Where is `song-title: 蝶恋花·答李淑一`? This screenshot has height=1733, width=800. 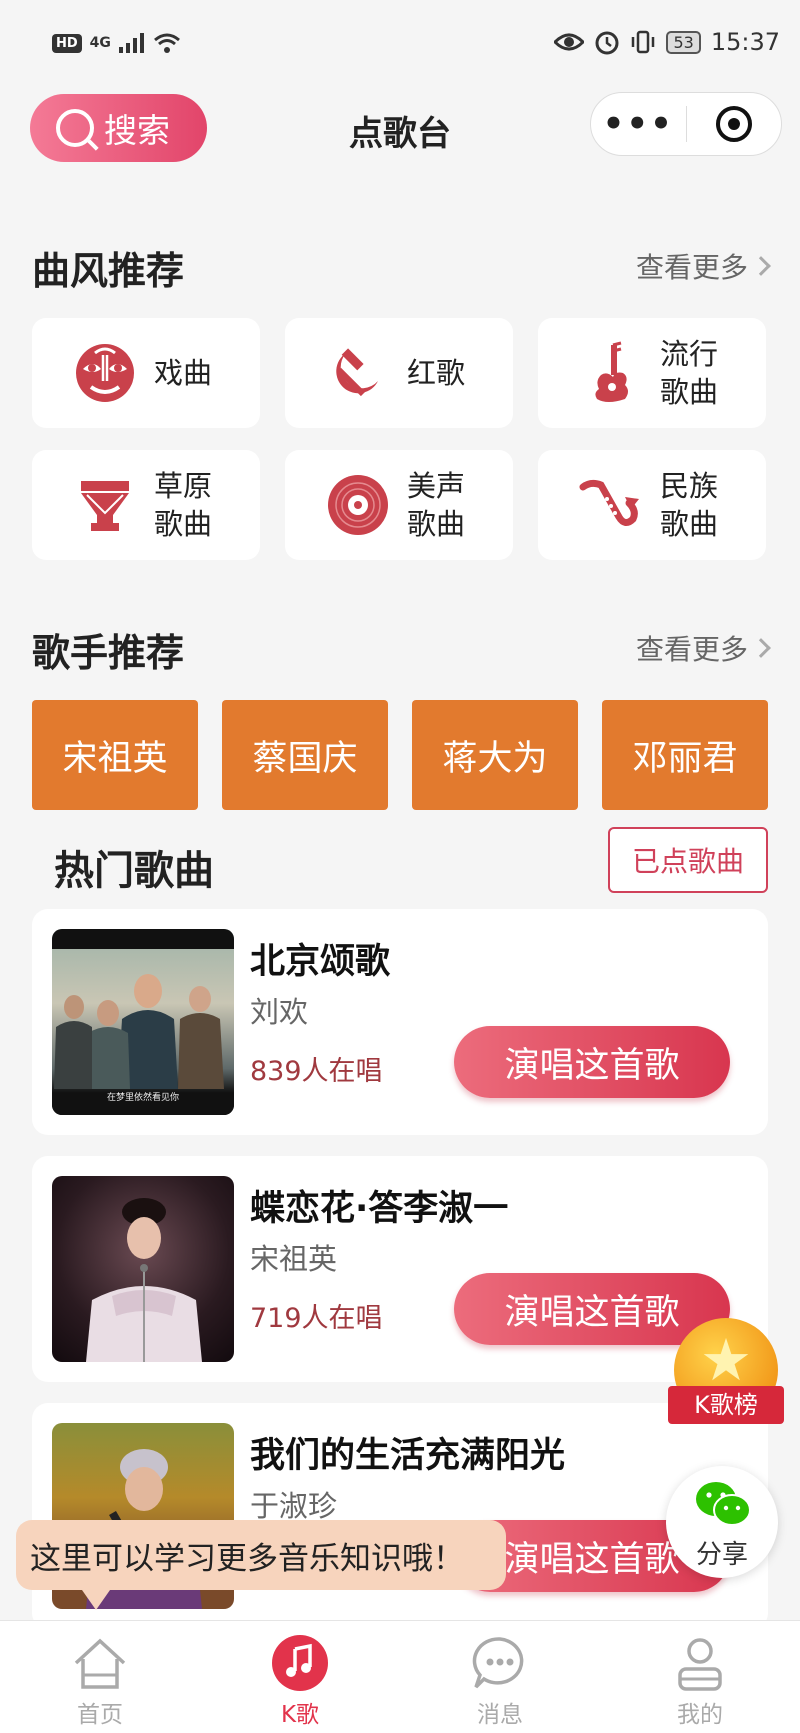
song-title: 蝶恋花·答李淑一 is located at coordinates (379, 1209).